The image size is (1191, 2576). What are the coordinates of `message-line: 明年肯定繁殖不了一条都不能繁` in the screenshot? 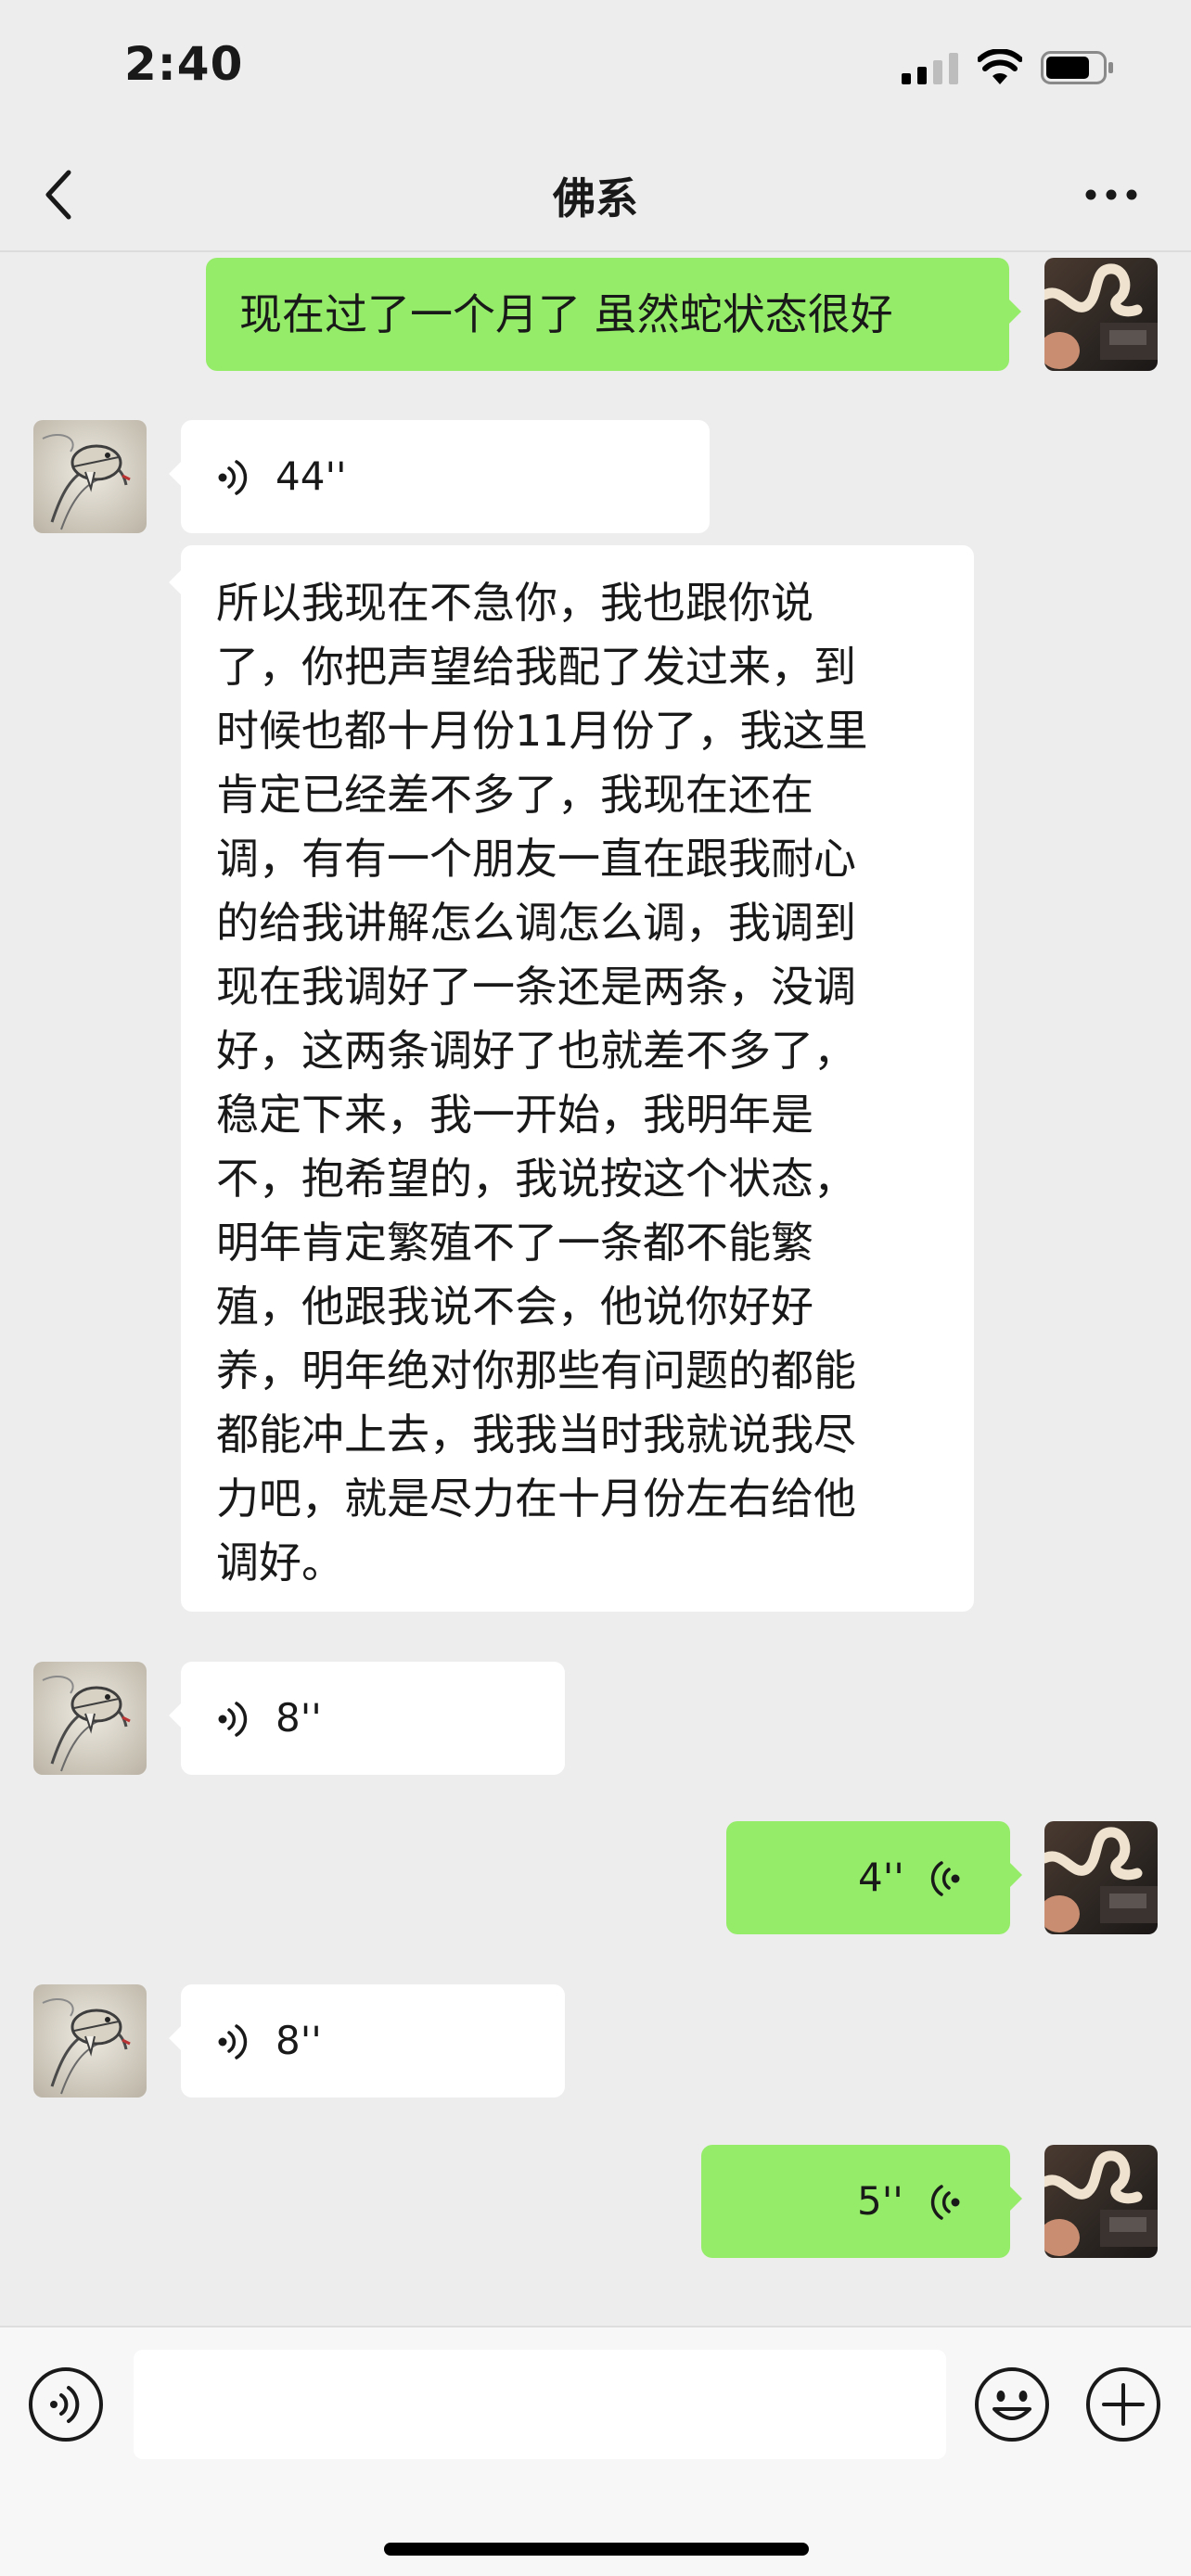 It's located at (514, 1243).